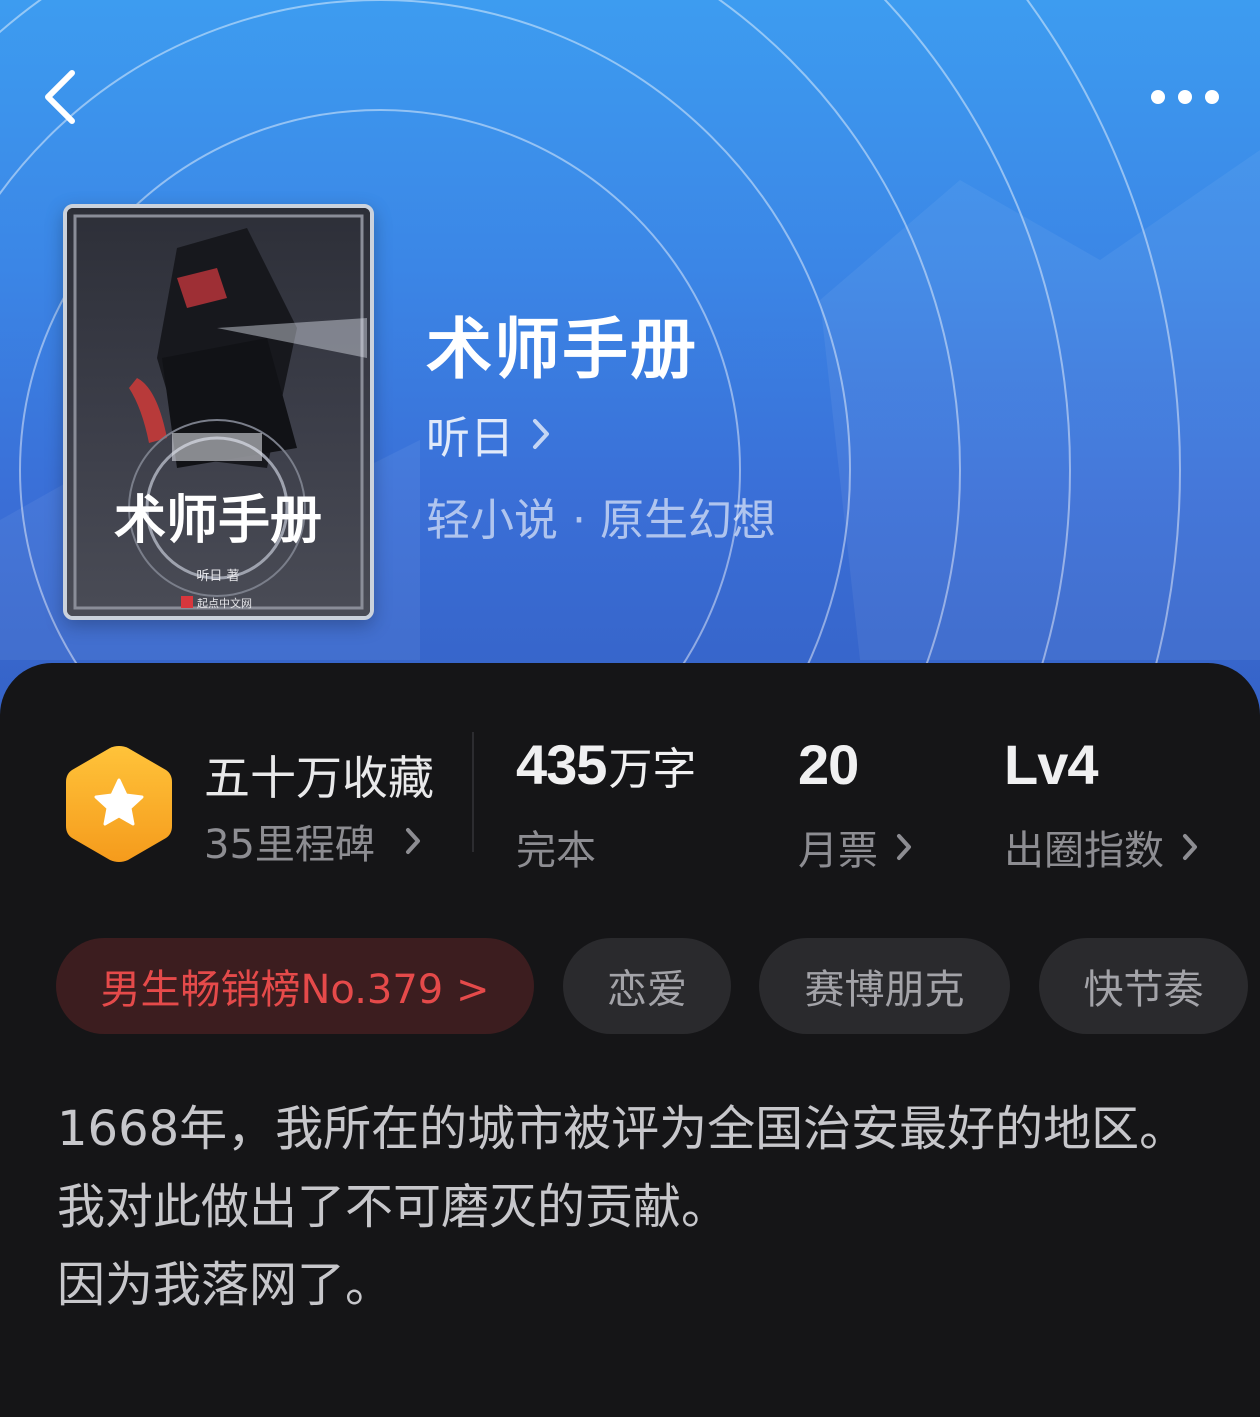 Image resolution: width=1260 pixels, height=1417 pixels. What do you see at coordinates (1051, 764) in the screenshot?
I see `influence-level: Lv4` at bounding box center [1051, 764].